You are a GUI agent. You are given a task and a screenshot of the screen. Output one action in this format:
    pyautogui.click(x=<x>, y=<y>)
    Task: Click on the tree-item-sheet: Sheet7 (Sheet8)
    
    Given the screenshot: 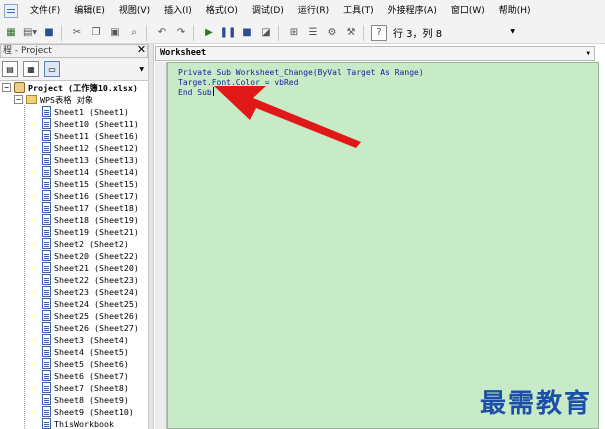 What is the action you would take?
    pyautogui.click(x=85, y=388)
    